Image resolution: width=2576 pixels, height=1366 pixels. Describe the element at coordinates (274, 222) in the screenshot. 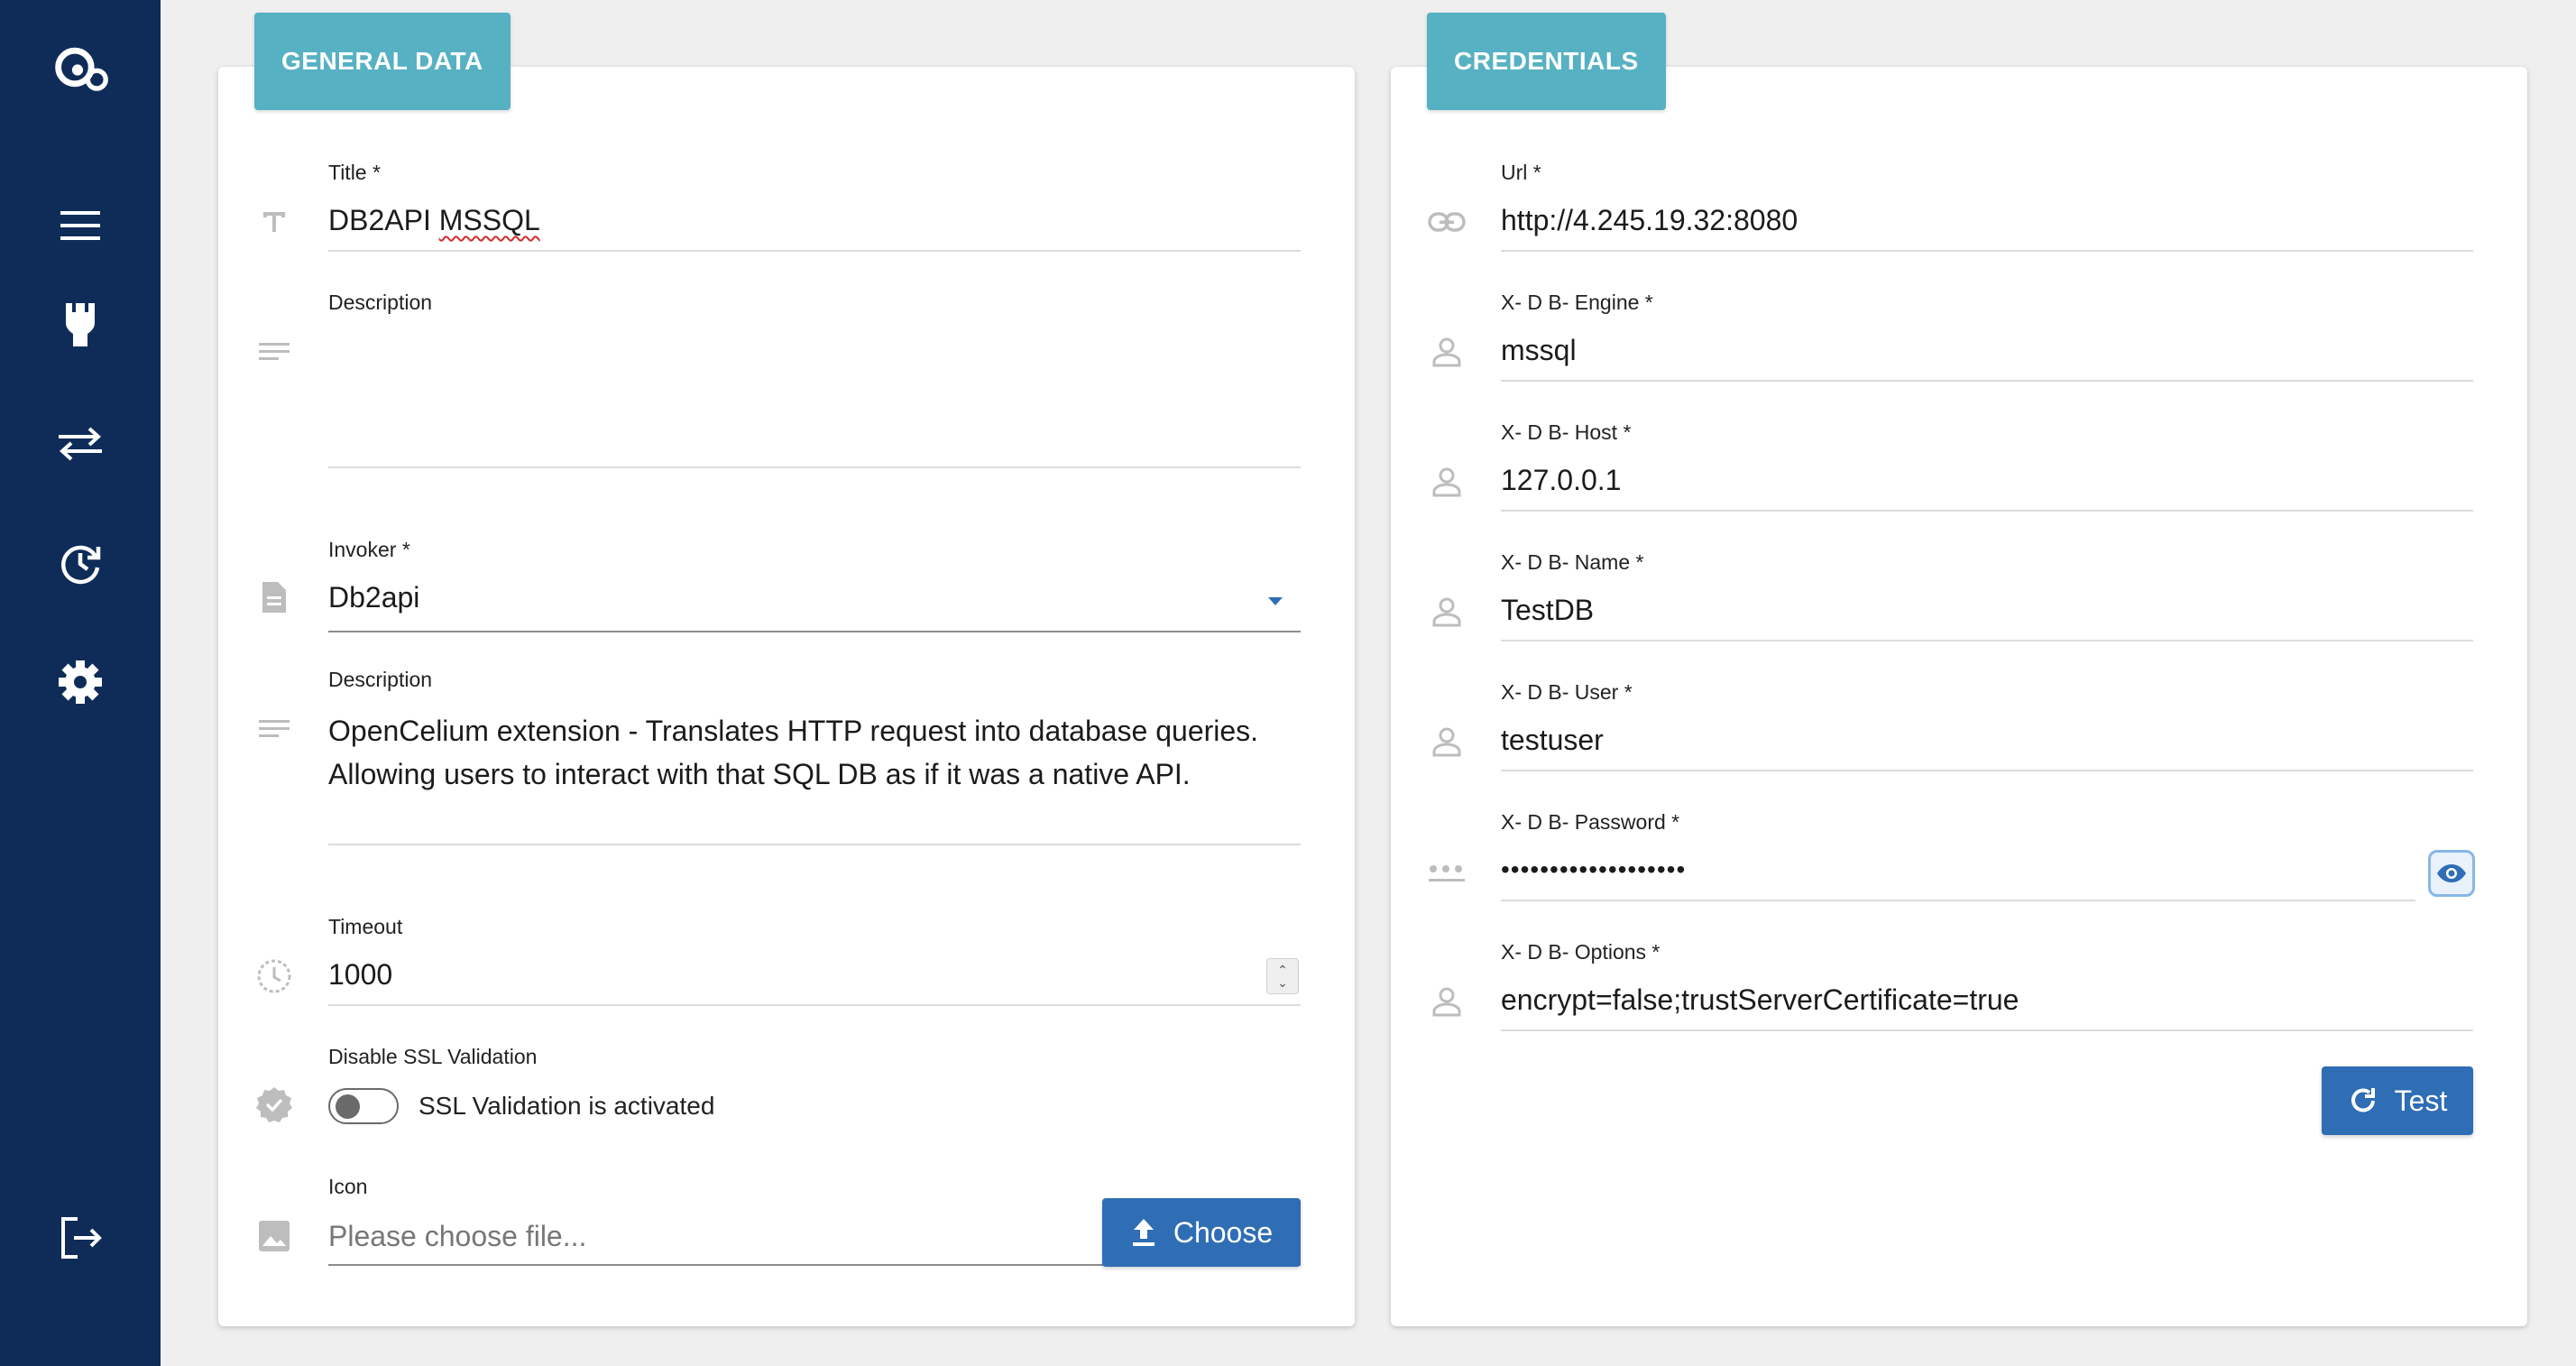

I see `text-icon` at that location.